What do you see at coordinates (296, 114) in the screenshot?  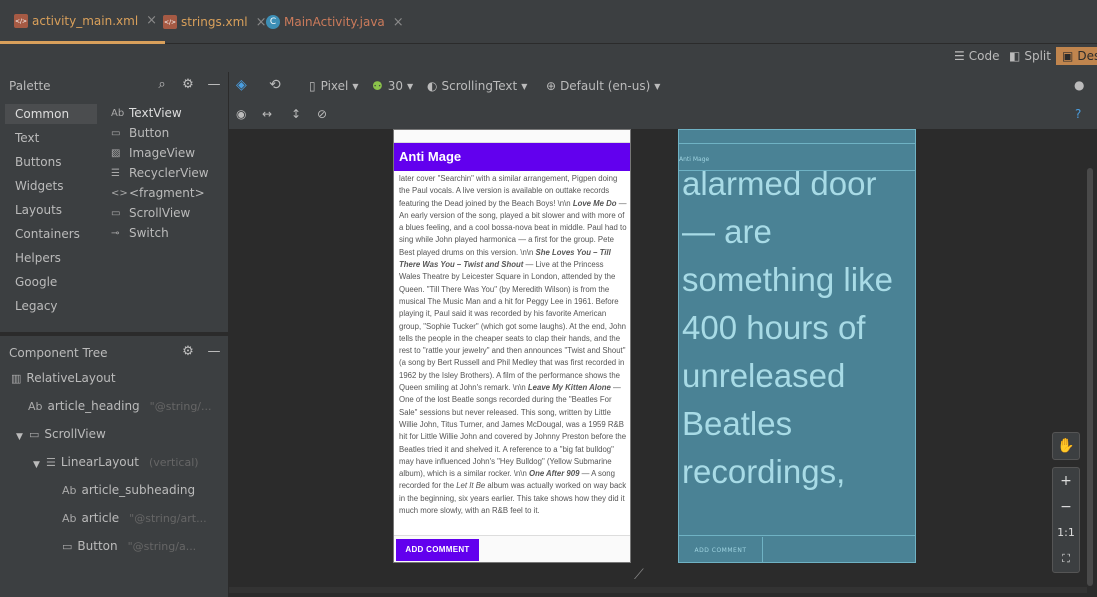 I see `vertical-resize-icon: ↕` at bounding box center [296, 114].